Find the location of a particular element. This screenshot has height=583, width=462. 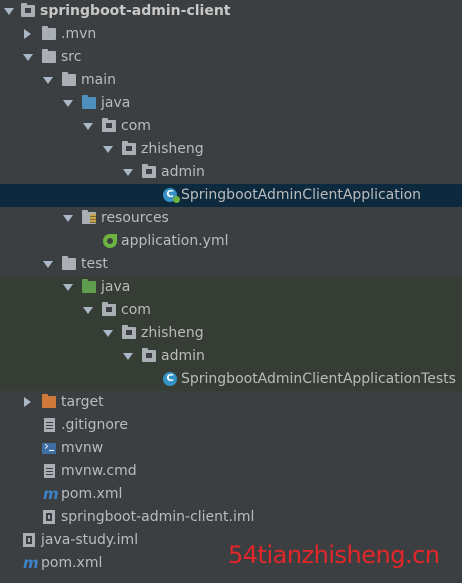

tree-node-label: springboot-admin-client.iml is located at coordinates (158, 517).